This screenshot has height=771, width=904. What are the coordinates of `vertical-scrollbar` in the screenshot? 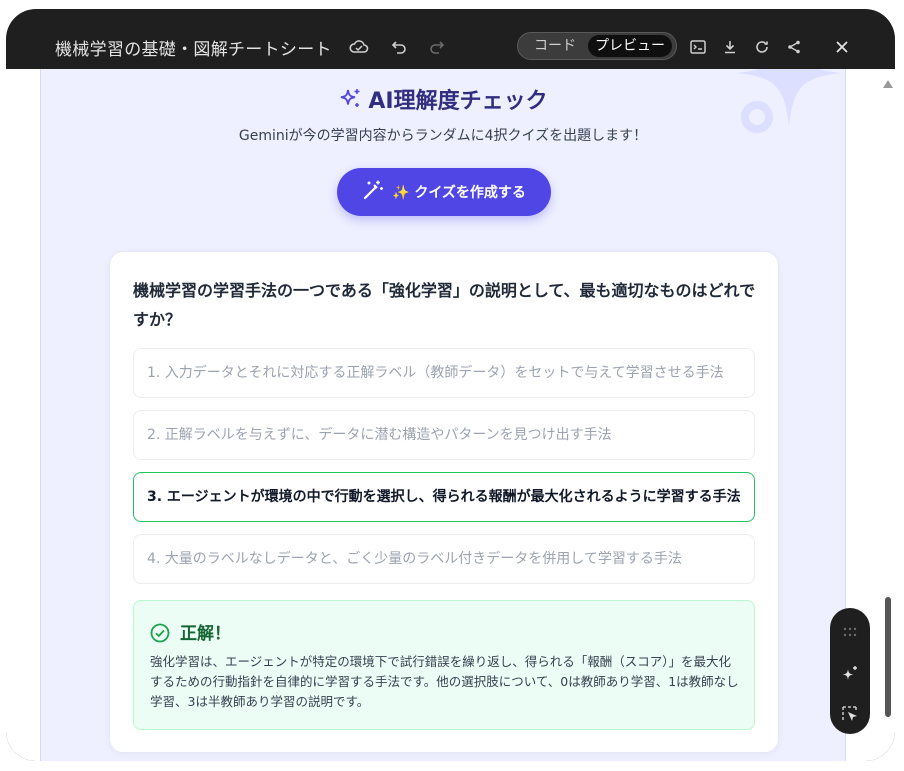 It's located at (888, 415).